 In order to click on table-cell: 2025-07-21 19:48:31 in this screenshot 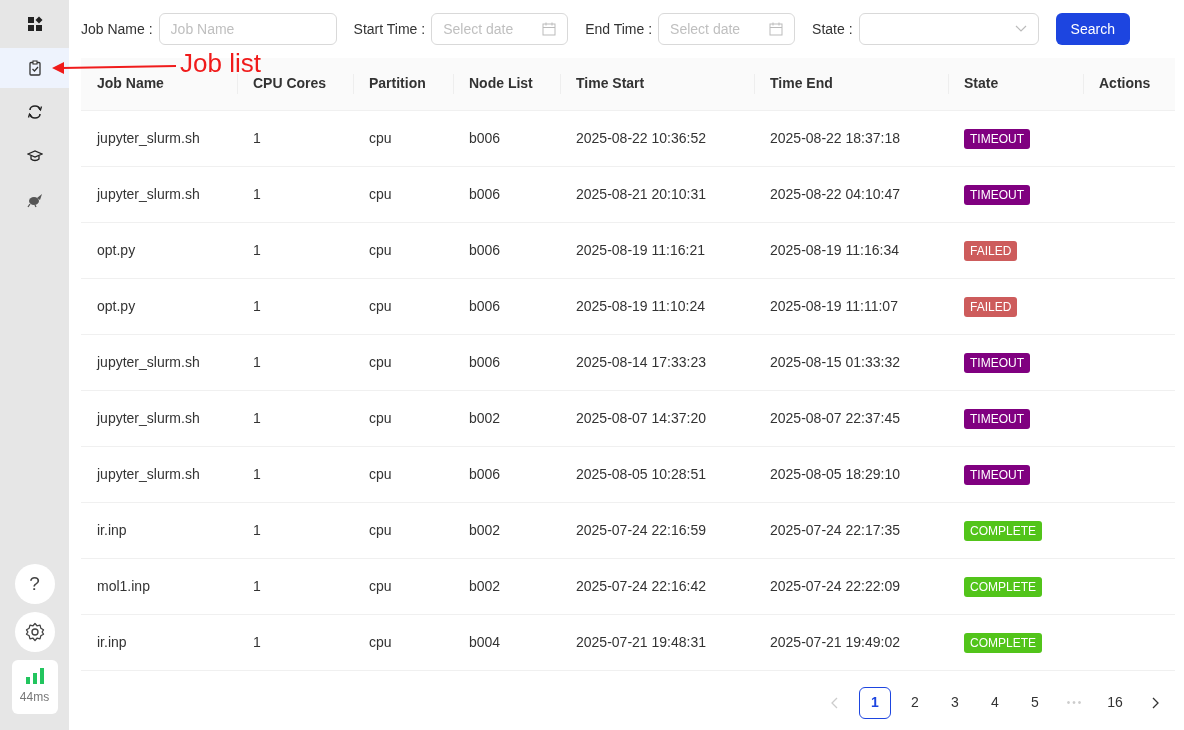, I will do `click(657, 642)`.